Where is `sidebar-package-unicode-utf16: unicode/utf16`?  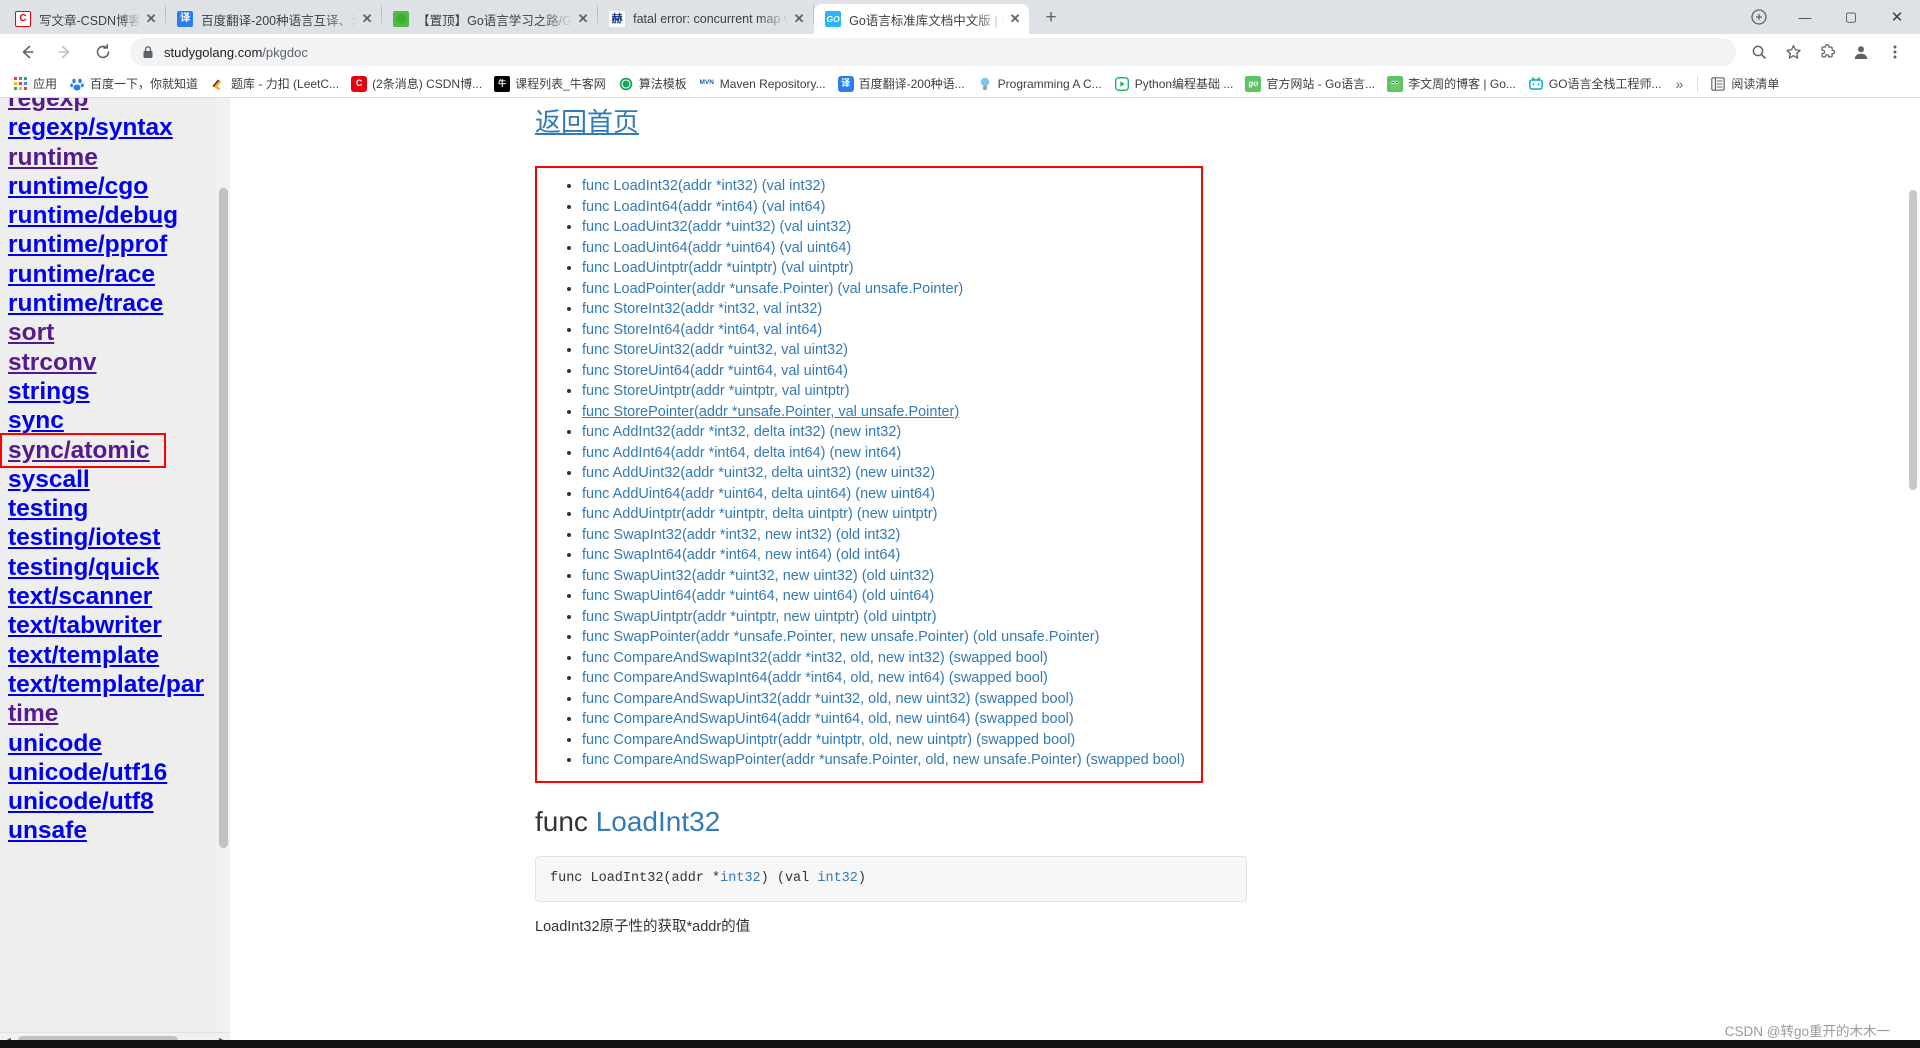 sidebar-package-unicode-utf16: unicode/utf16 is located at coordinates (115, 772).